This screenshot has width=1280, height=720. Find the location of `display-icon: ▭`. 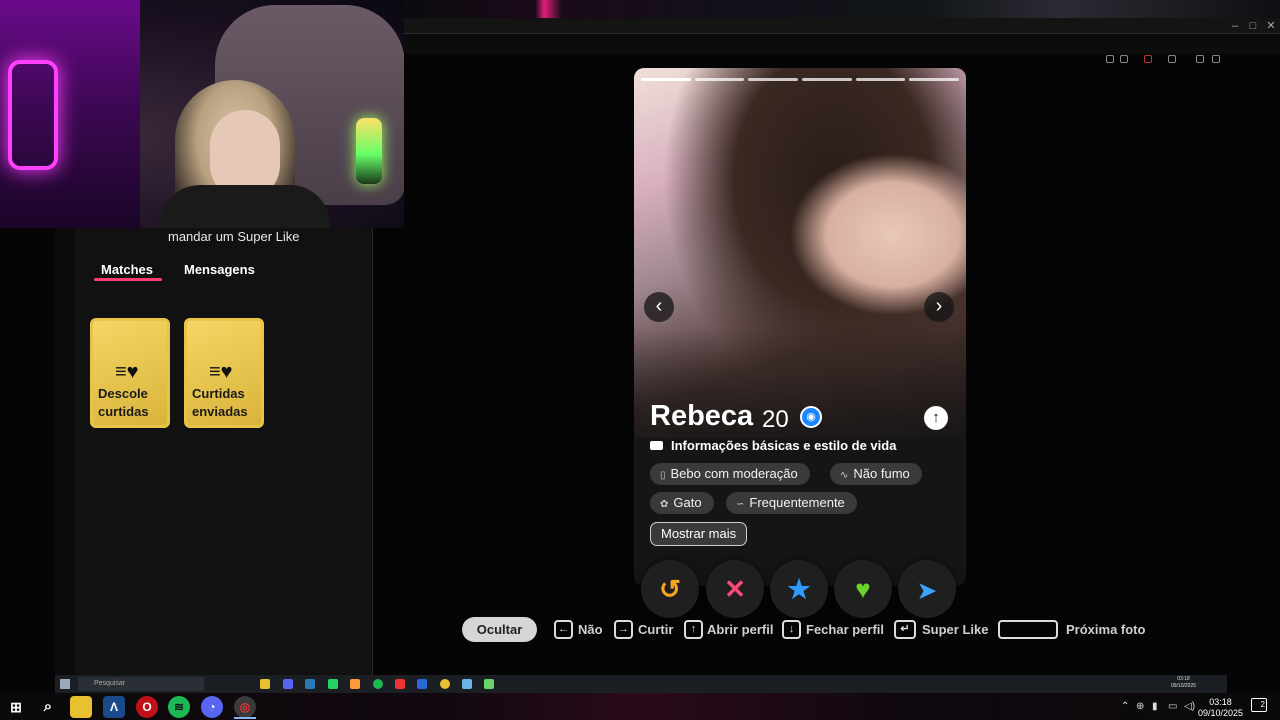

display-icon: ▭ is located at coordinates (1172, 706).